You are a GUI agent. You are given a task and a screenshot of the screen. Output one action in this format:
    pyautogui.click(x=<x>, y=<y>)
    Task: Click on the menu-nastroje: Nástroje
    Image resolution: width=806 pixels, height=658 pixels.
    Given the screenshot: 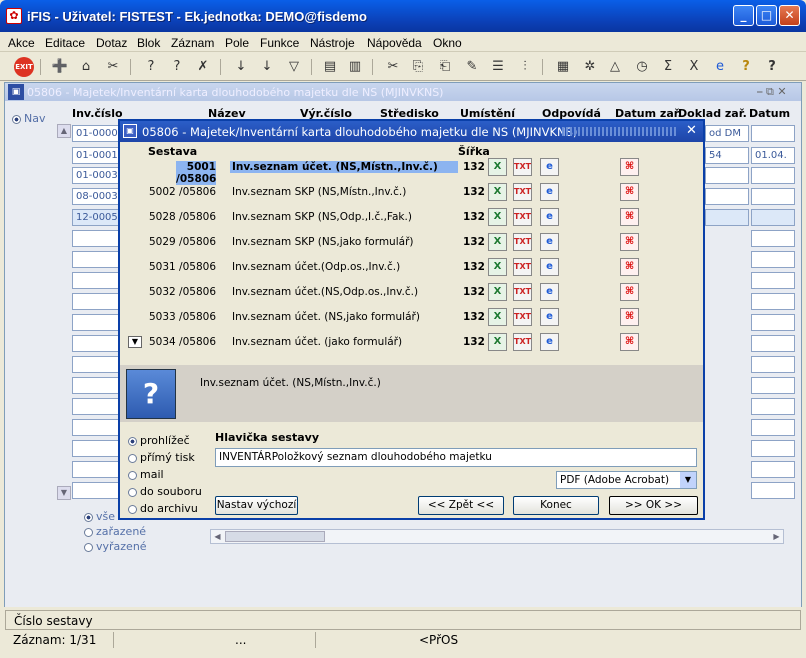 What is the action you would take?
    pyautogui.click(x=332, y=43)
    